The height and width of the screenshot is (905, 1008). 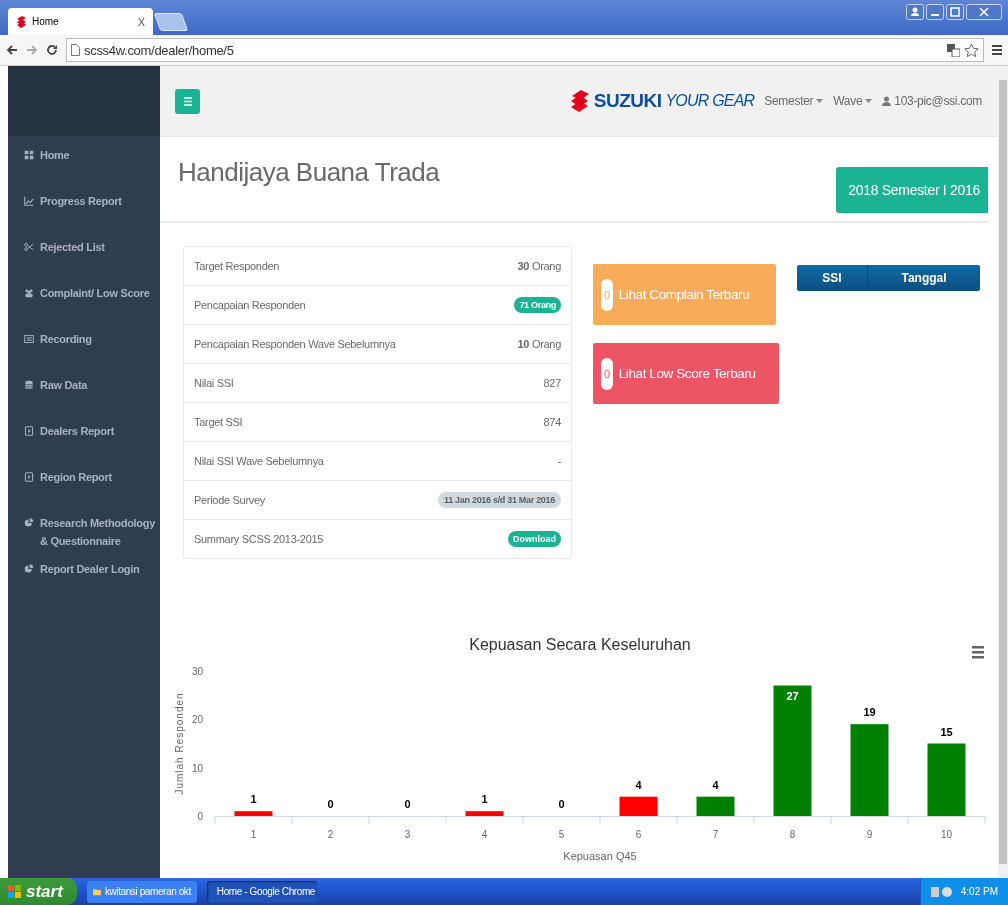 What do you see at coordinates (261, 891) in the screenshot?
I see `taskbar-button: Home - Google Chrome` at bounding box center [261, 891].